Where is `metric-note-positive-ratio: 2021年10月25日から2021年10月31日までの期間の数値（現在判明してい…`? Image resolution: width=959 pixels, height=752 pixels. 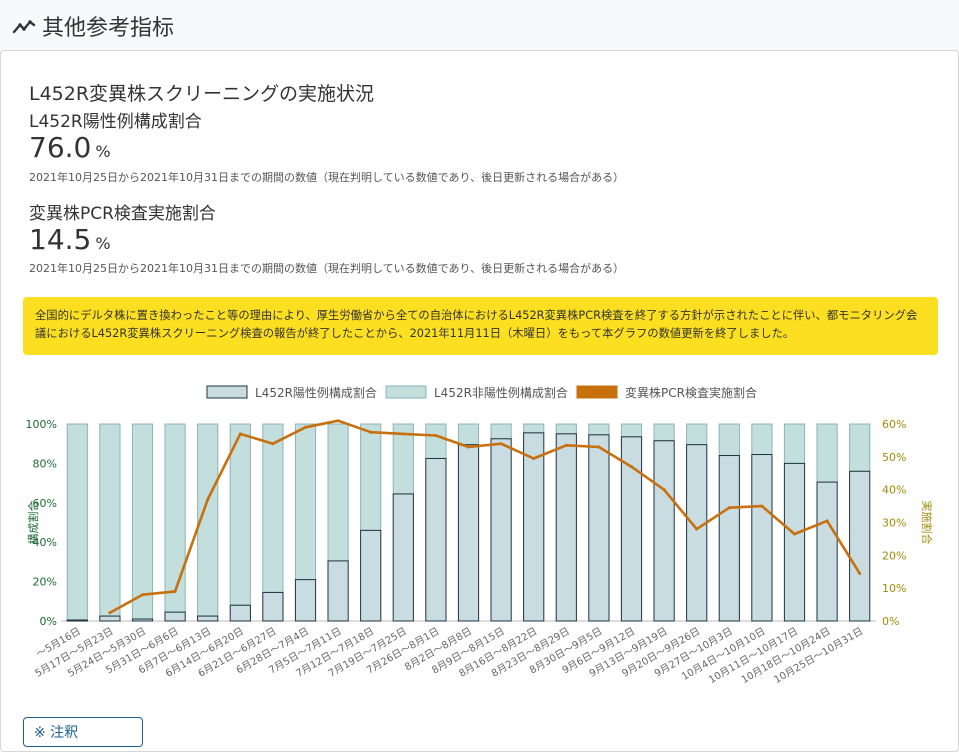
metric-note-positive-ratio: 2021年10月25日から2021年10月31日までの期間の数値（現在判明してい… is located at coordinates (327, 177).